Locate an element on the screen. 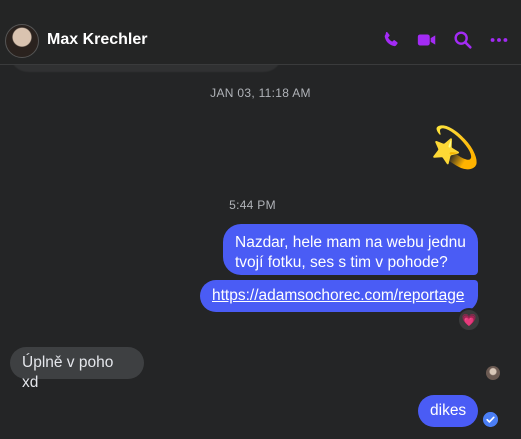 This screenshot has width=521, height=439. message-link: https://adamsochorec.com/reportage is located at coordinates (338, 295).